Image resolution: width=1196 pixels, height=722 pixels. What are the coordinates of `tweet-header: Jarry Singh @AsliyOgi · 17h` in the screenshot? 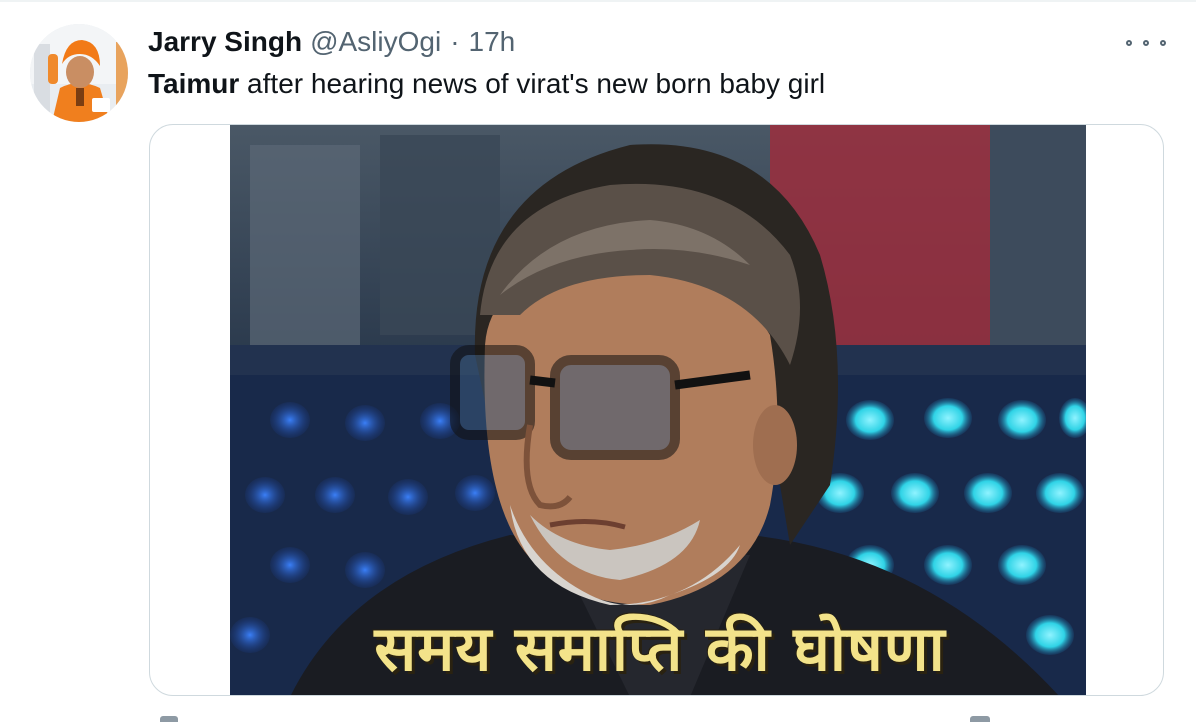 It's located at (331, 44).